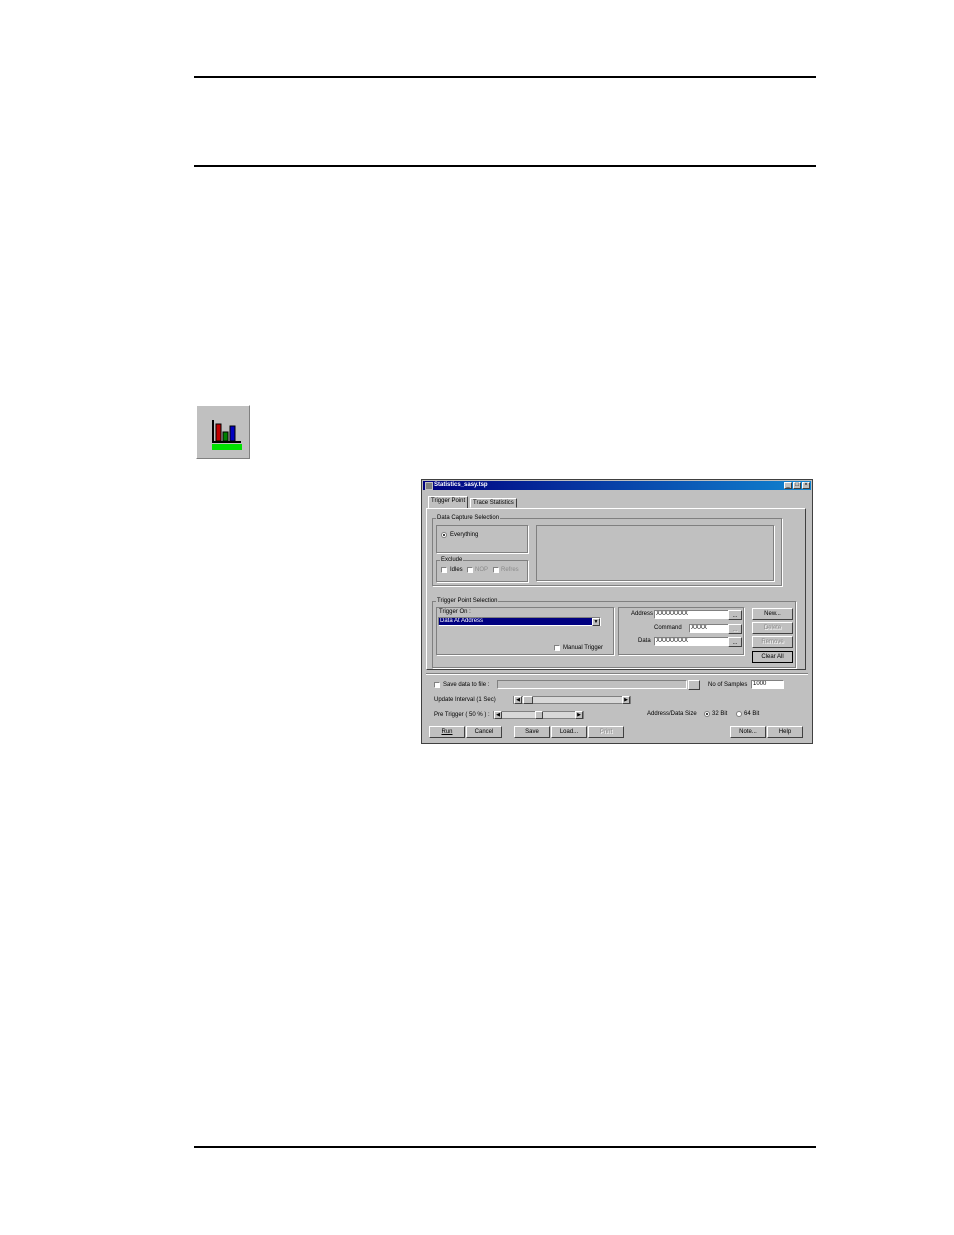  I want to click on exclude-idles-label: Idles, so click(456, 570).